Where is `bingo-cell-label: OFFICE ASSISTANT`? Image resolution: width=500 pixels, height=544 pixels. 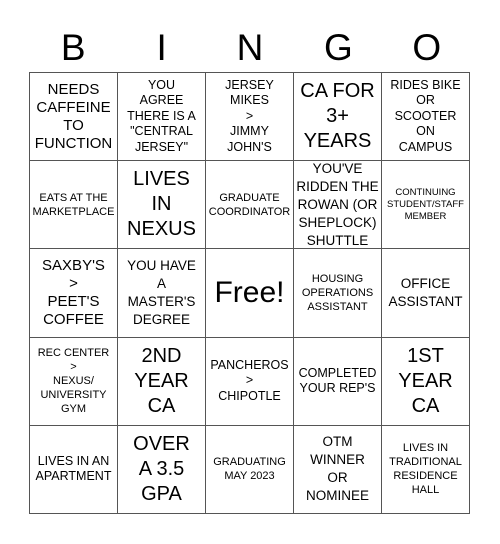
bingo-cell-label: OFFICE ASSISTANT is located at coordinates (425, 292).